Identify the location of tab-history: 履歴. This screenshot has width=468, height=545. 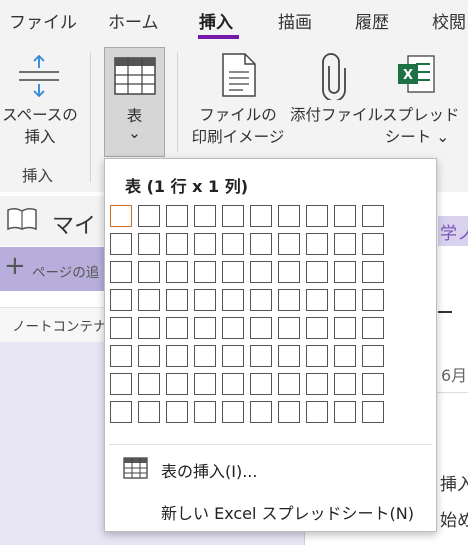
(372, 20).